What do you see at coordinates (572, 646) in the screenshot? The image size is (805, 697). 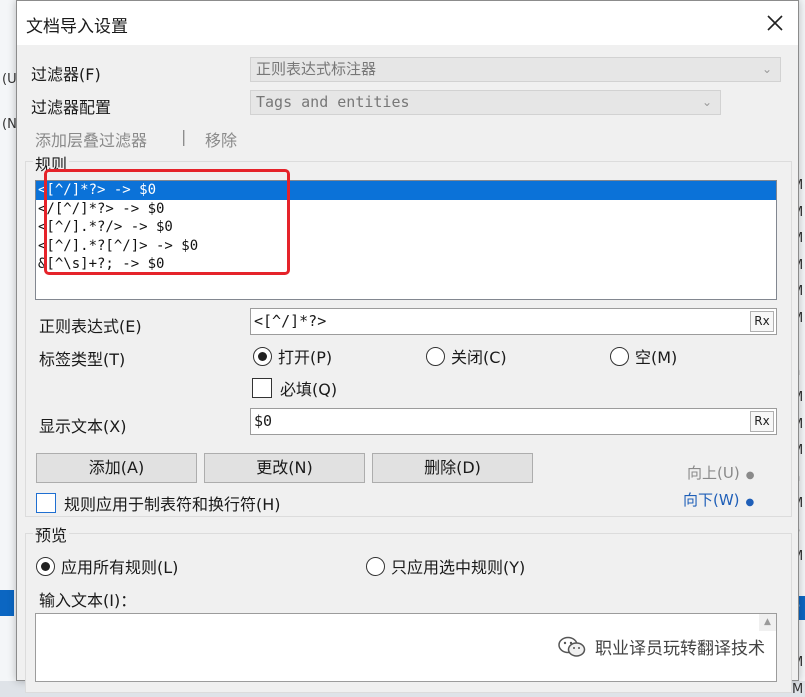 I see `wechat-icon` at bounding box center [572, 646].